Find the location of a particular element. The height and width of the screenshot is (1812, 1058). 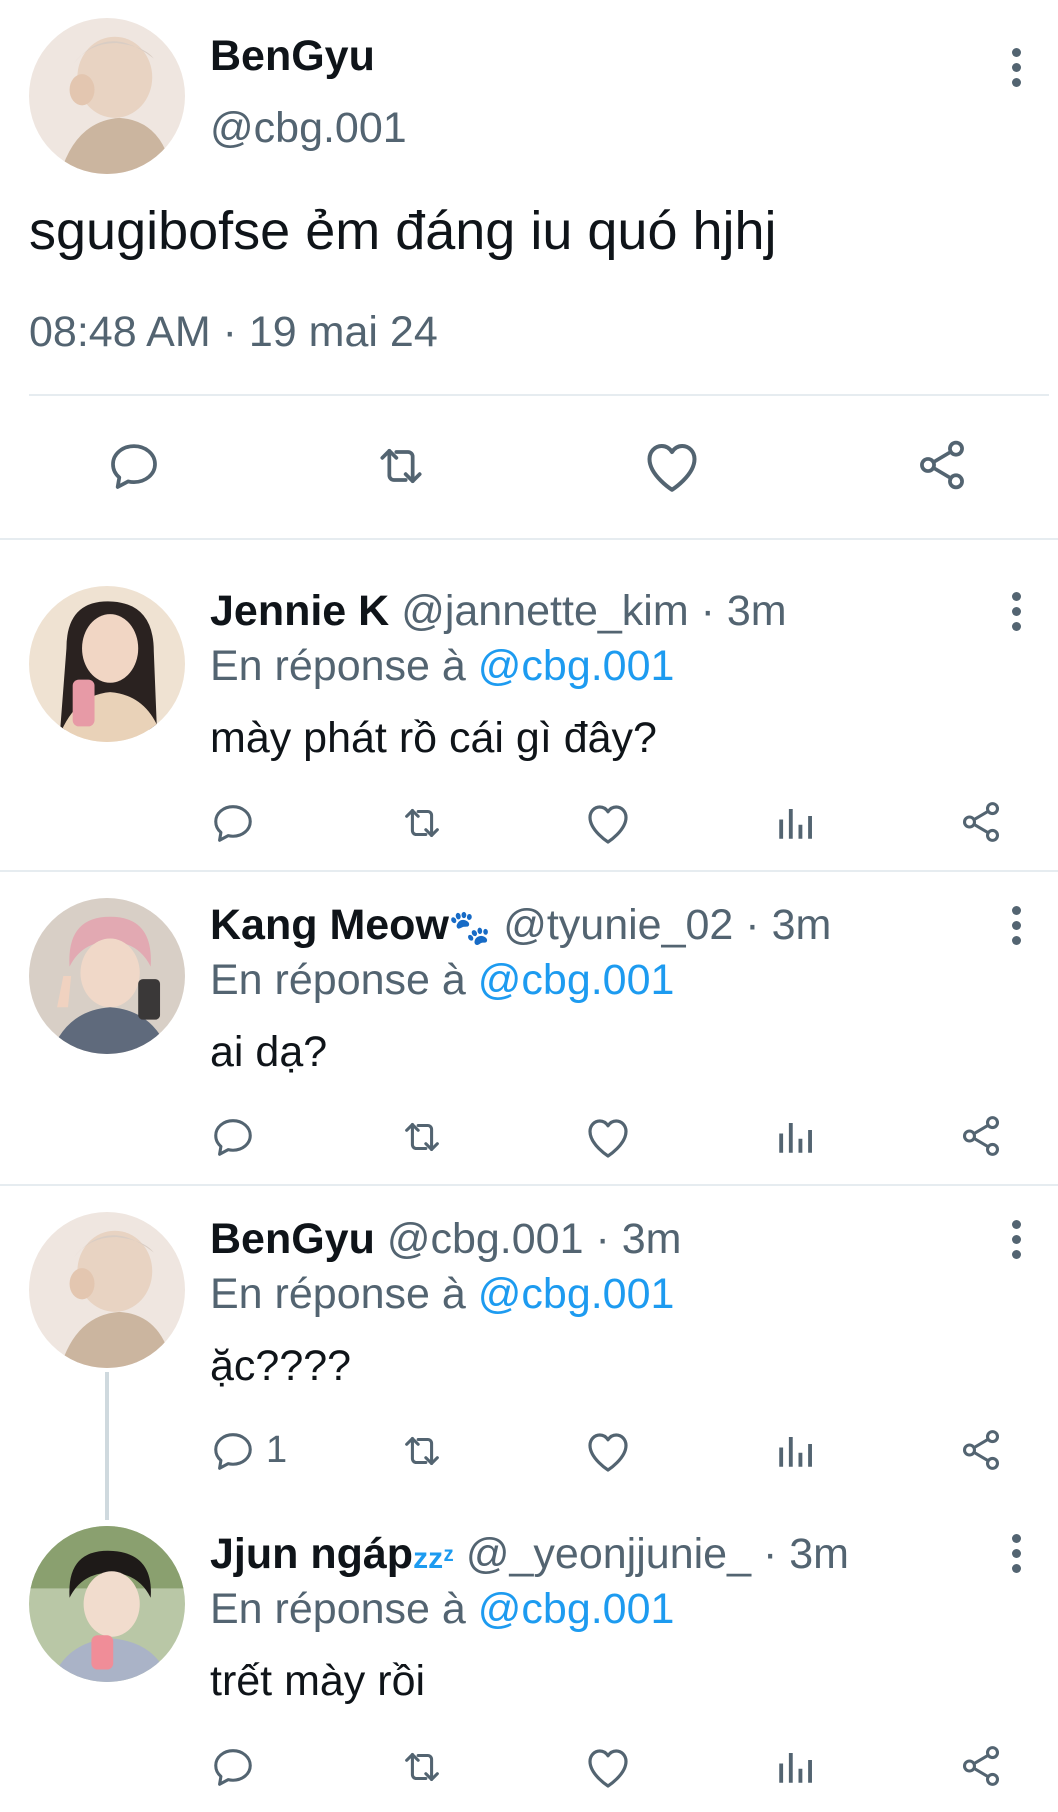

tweet-text: sgugibofse ẻm đáng iu quó hjhj is located at coordinates (403, 231).